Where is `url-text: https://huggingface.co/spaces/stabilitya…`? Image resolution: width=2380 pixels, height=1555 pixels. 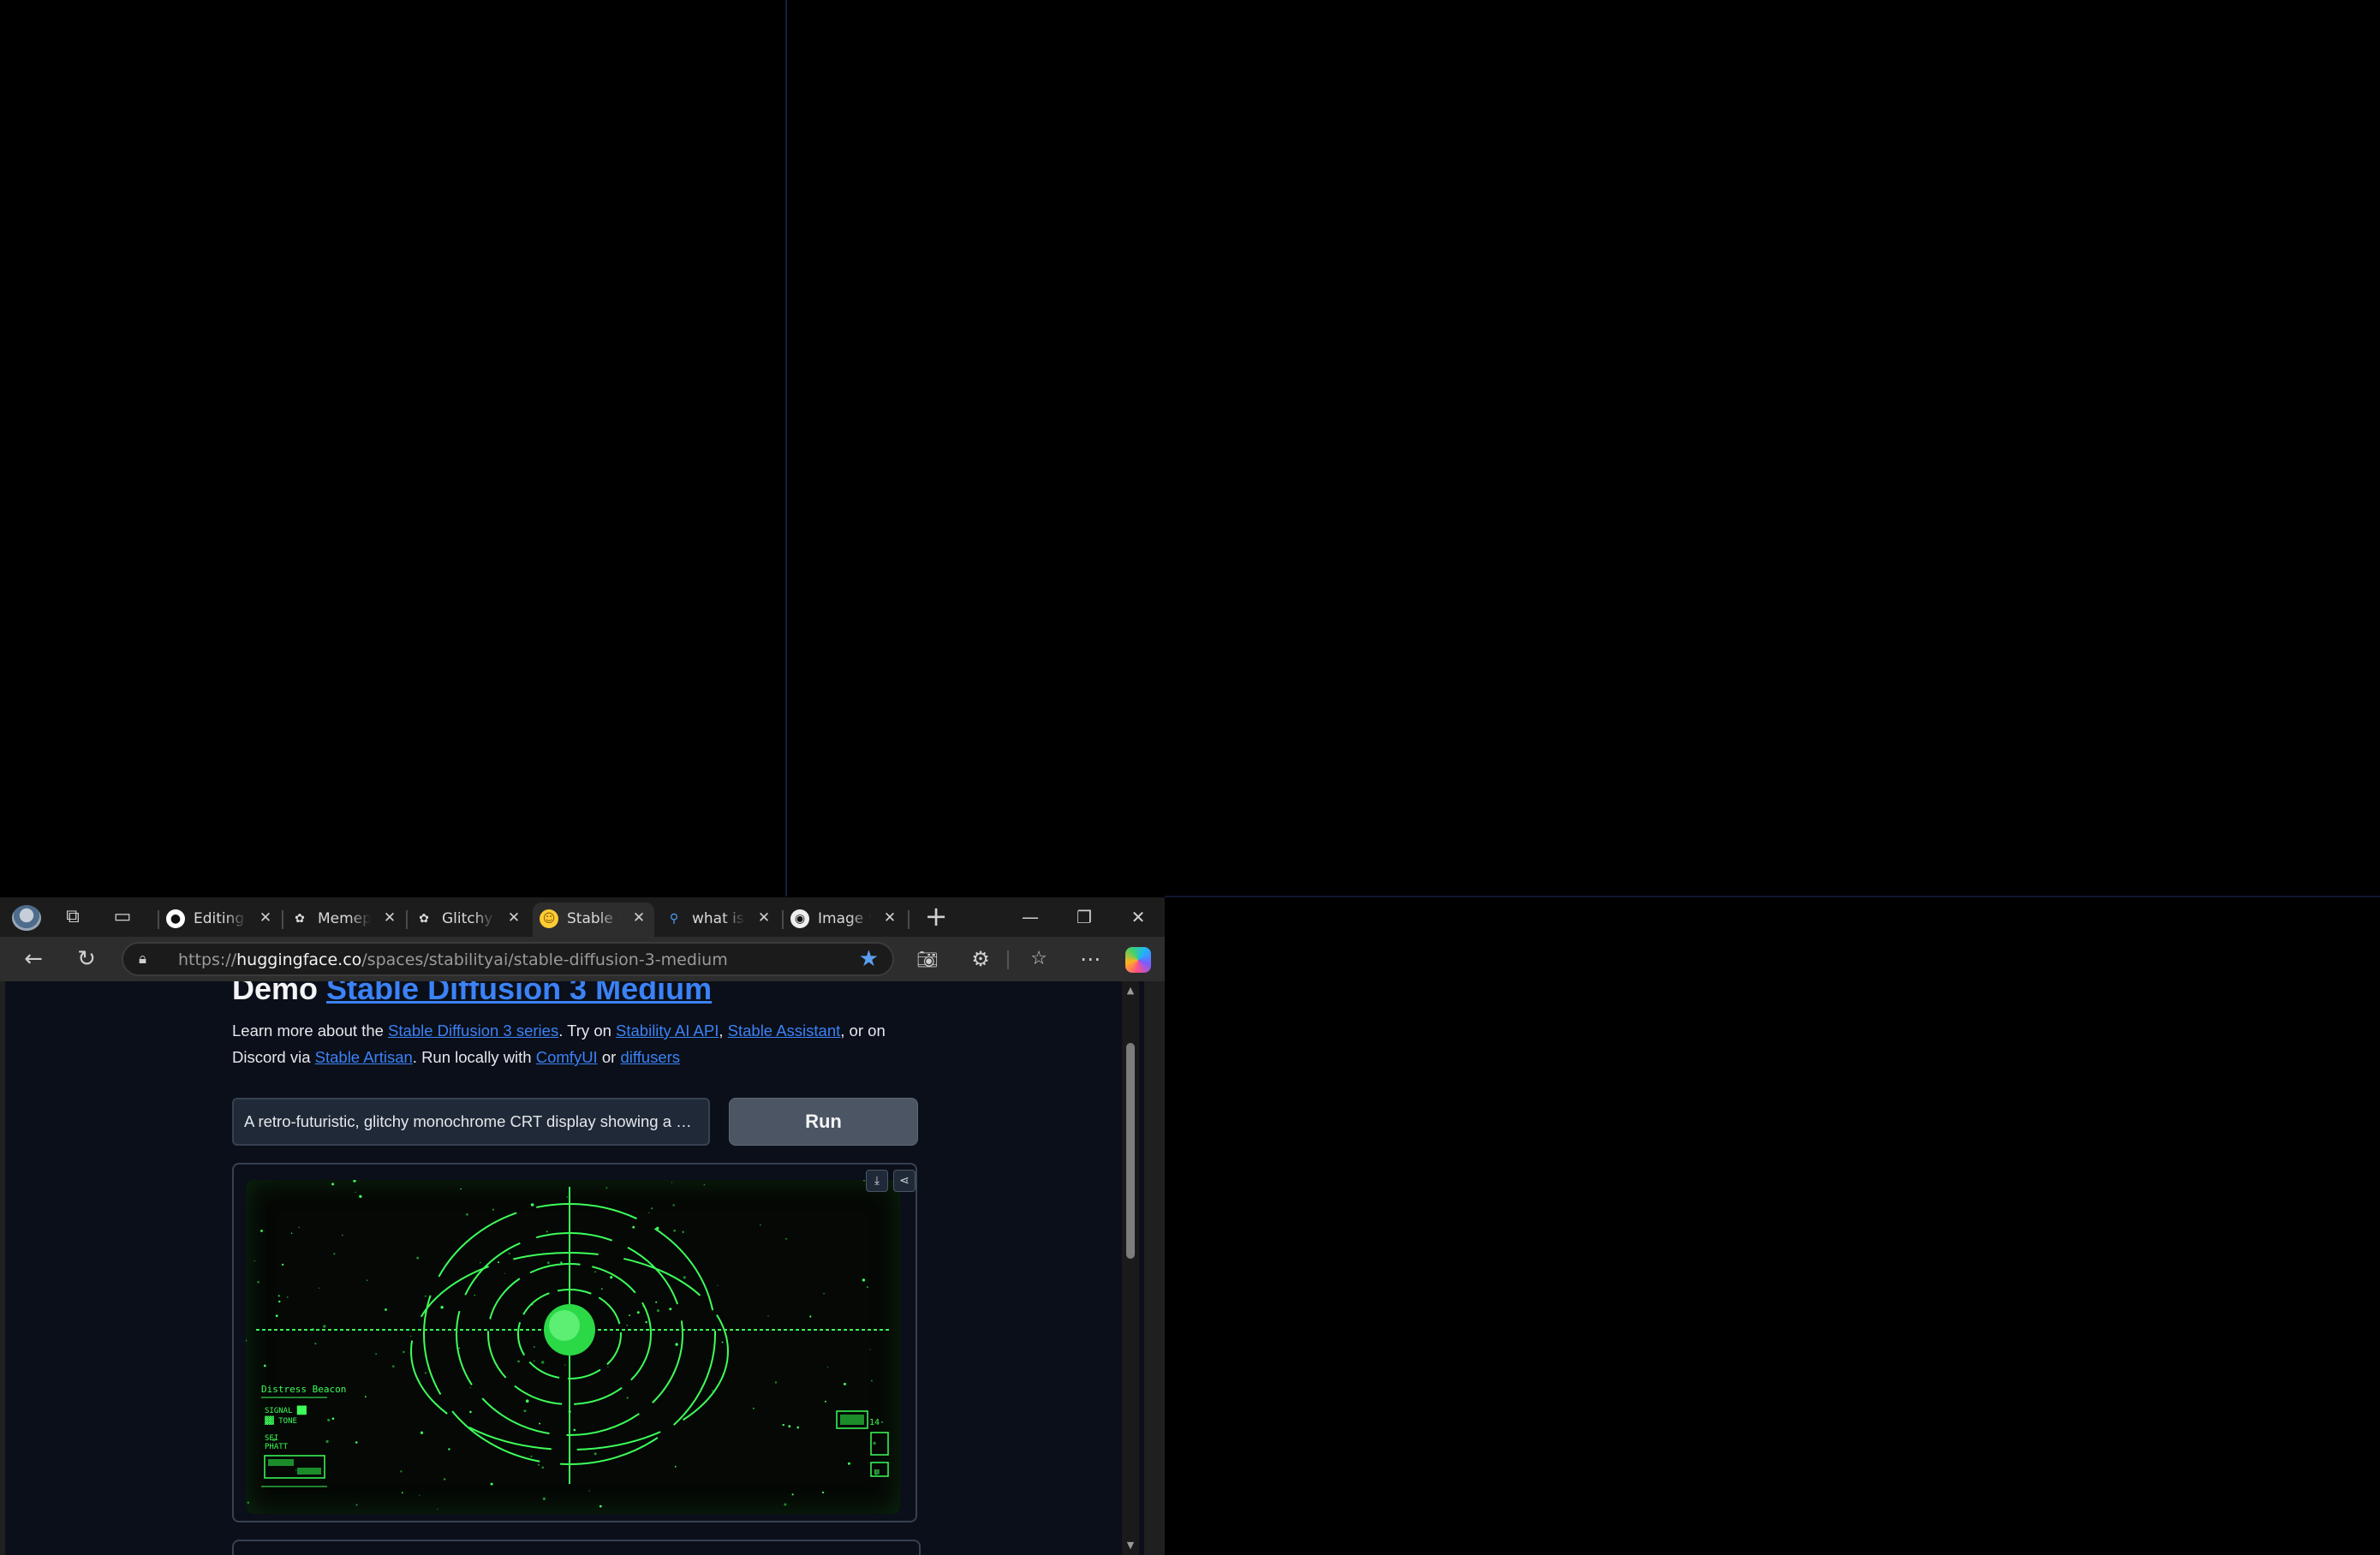 url-text: https://huggingface.co/spaces/stabilitya… is located at coordinates (453, 960).